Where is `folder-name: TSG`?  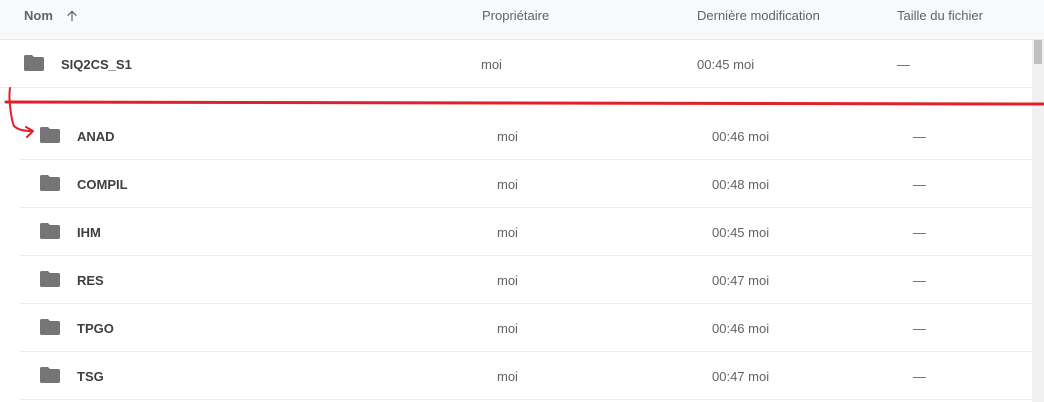 folder-name: TSG is located at coordinates (90, 376).